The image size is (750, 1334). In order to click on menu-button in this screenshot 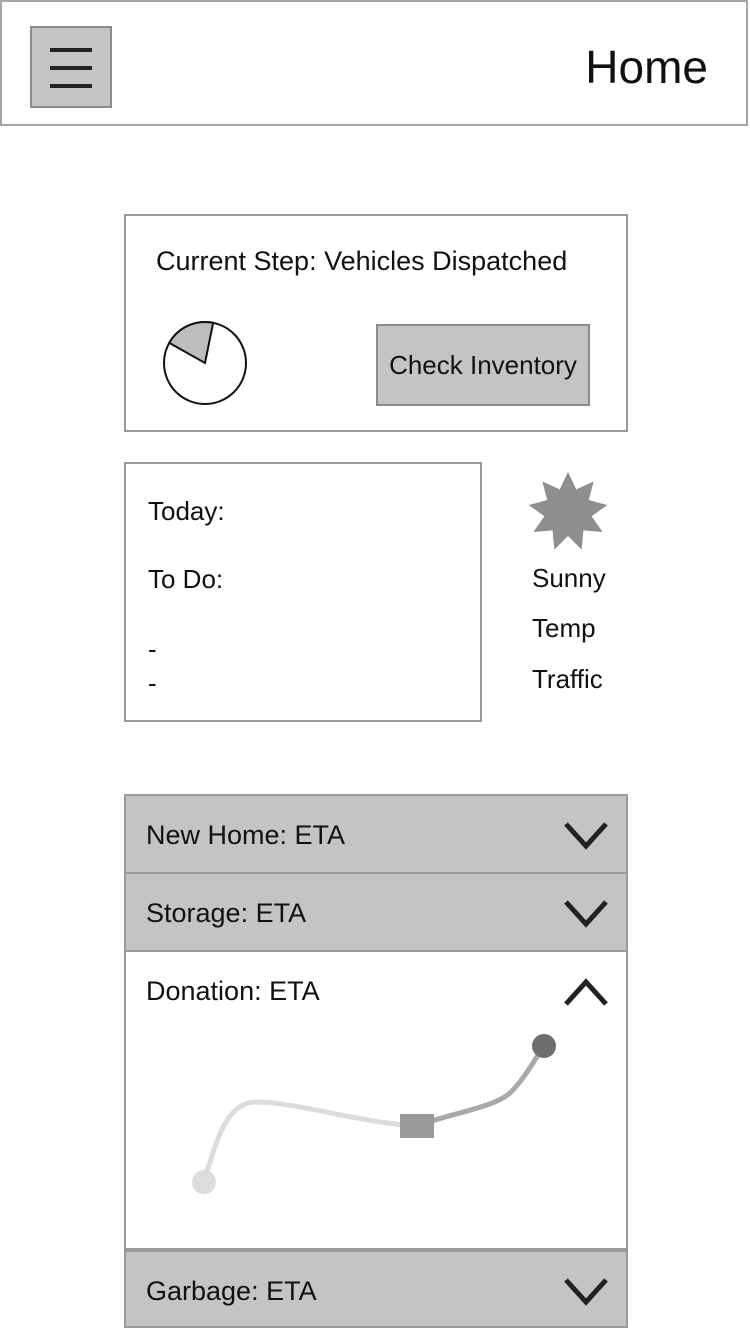, I will do `click(71, 67)`.